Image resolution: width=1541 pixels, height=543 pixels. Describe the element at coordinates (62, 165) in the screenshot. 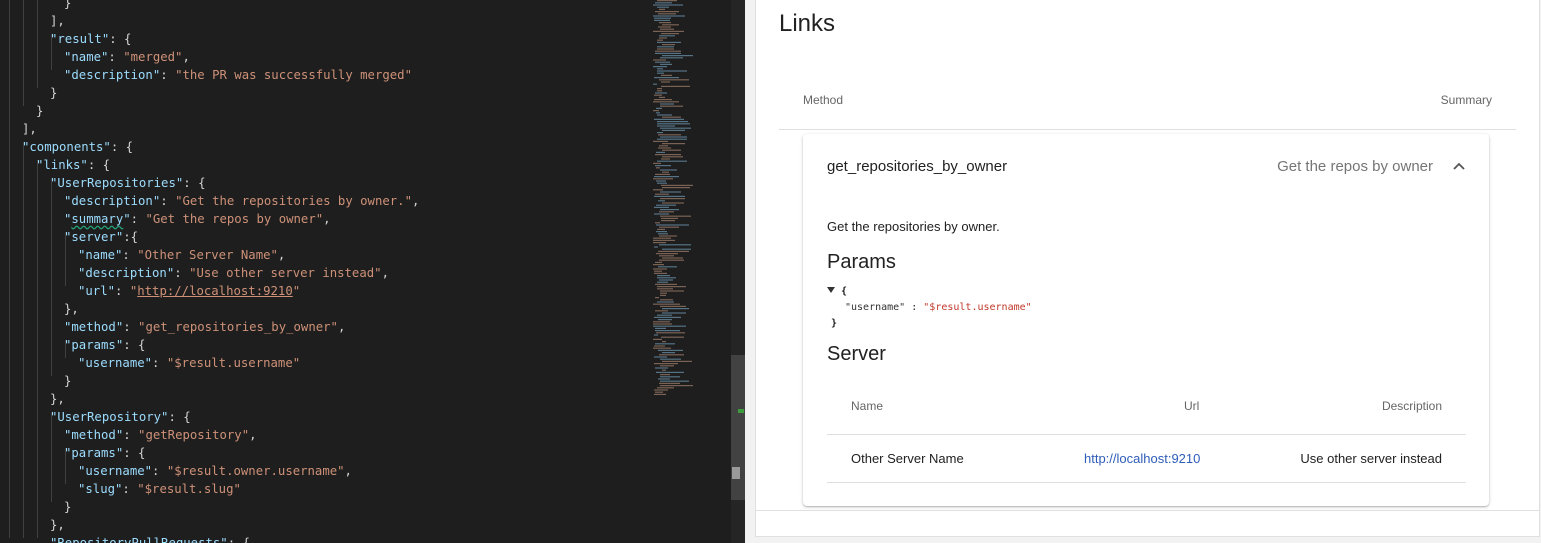

I see `code-token: "links"` at that location.